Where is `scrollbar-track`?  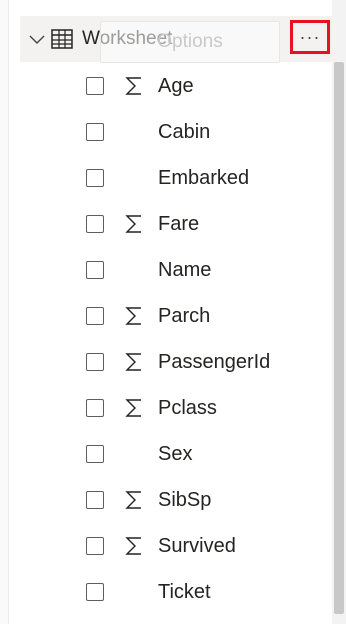
scrollbar-track is located at coordinates (339, 312).